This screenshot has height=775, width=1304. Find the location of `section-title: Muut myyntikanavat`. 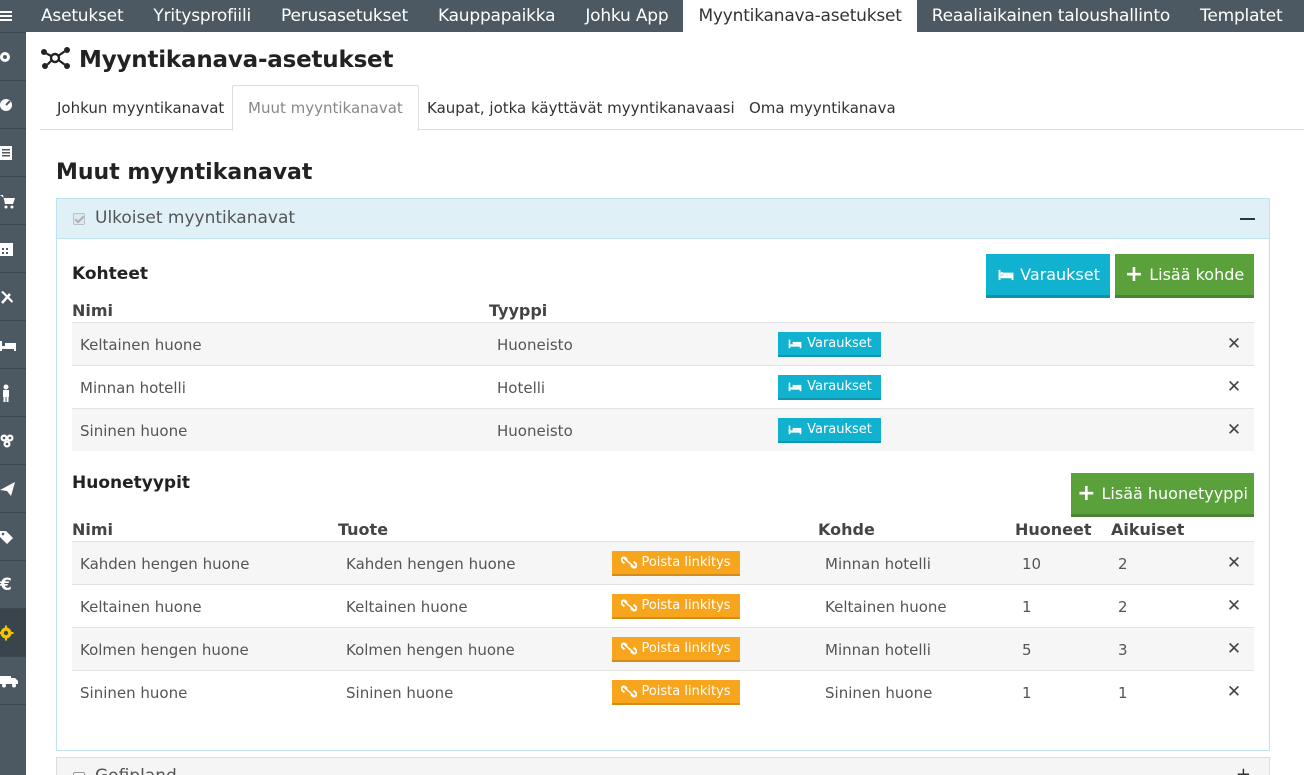

section-title: Muut myyntikanavat is located at coordinates (184, 172).